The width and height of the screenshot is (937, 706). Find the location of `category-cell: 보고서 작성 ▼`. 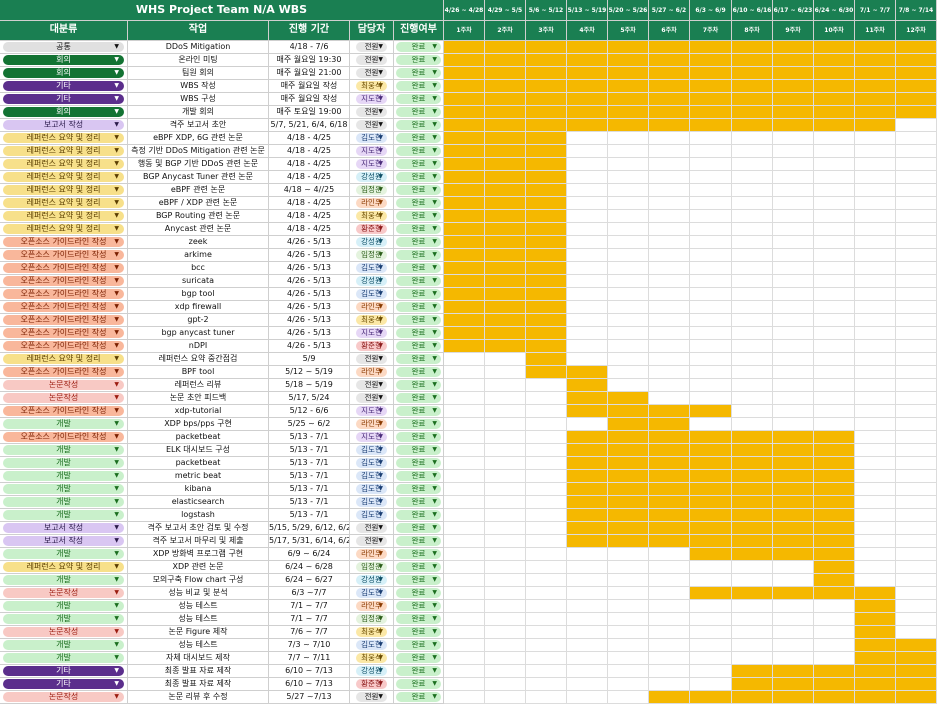

category-cell: 보고서 작성 ▼ is located at coordinates (64, 125).